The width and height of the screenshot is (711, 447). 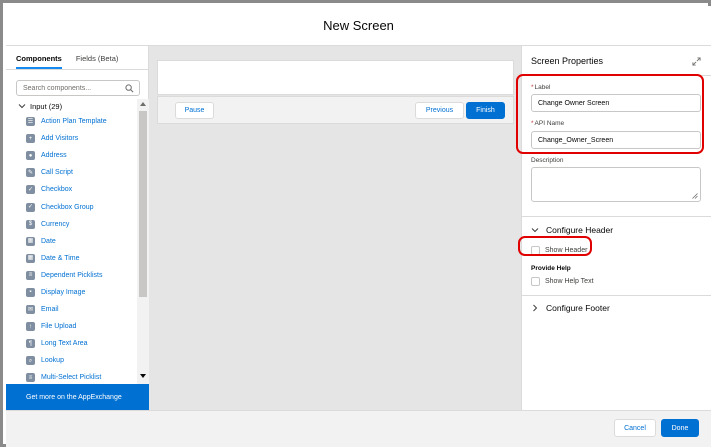 I want to click on label-input, so click(x=616, y=103).